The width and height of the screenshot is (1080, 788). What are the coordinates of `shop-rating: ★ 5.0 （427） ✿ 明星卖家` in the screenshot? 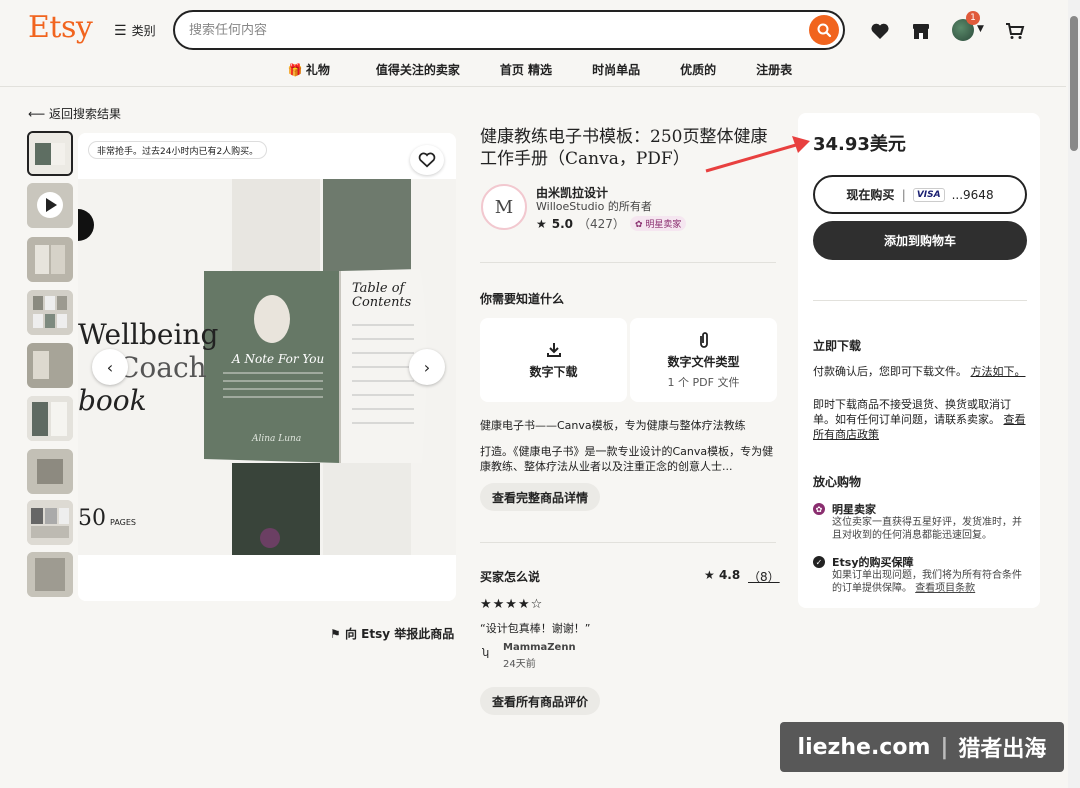 It's located at (611, 223).